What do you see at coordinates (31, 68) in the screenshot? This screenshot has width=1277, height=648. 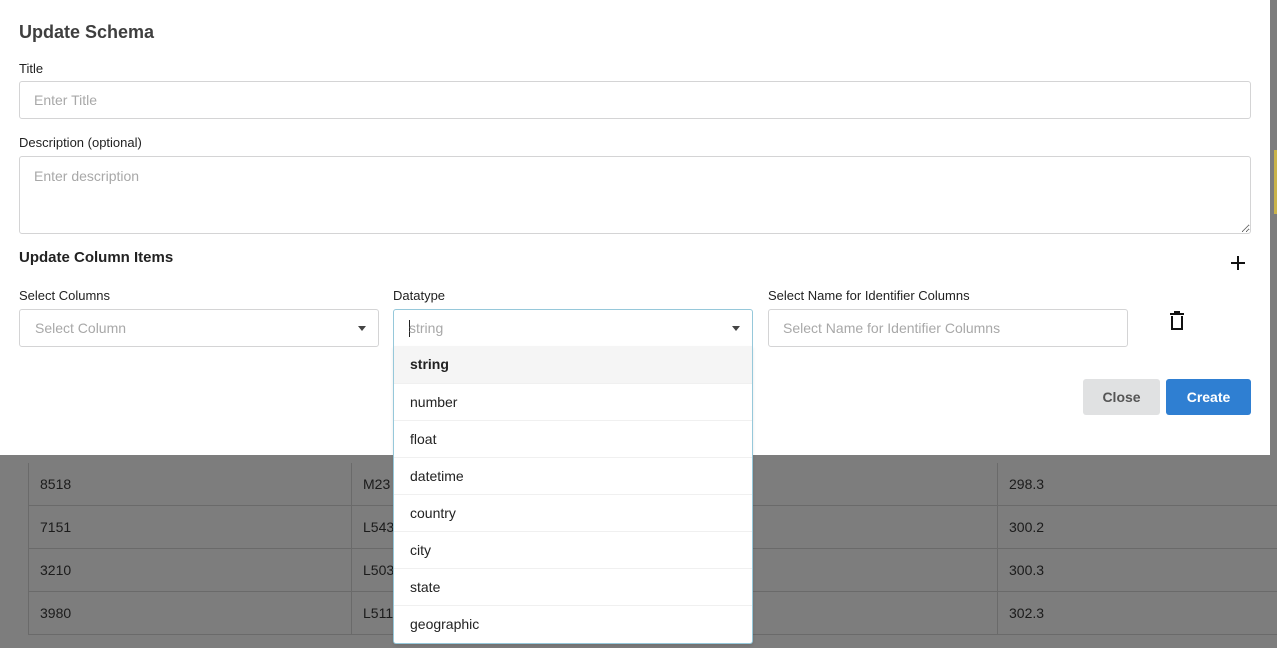 I see `title-label: Title` at bounding box center [31, 68].